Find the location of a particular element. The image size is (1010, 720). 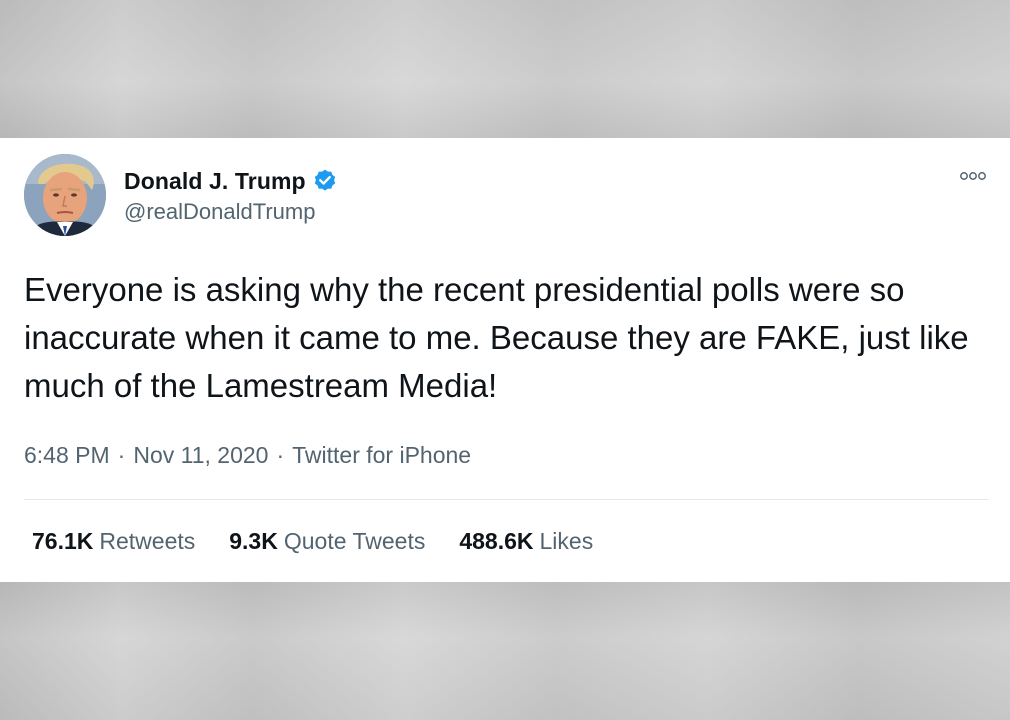

likes-label: Likes is located at coordinates (566, 541).